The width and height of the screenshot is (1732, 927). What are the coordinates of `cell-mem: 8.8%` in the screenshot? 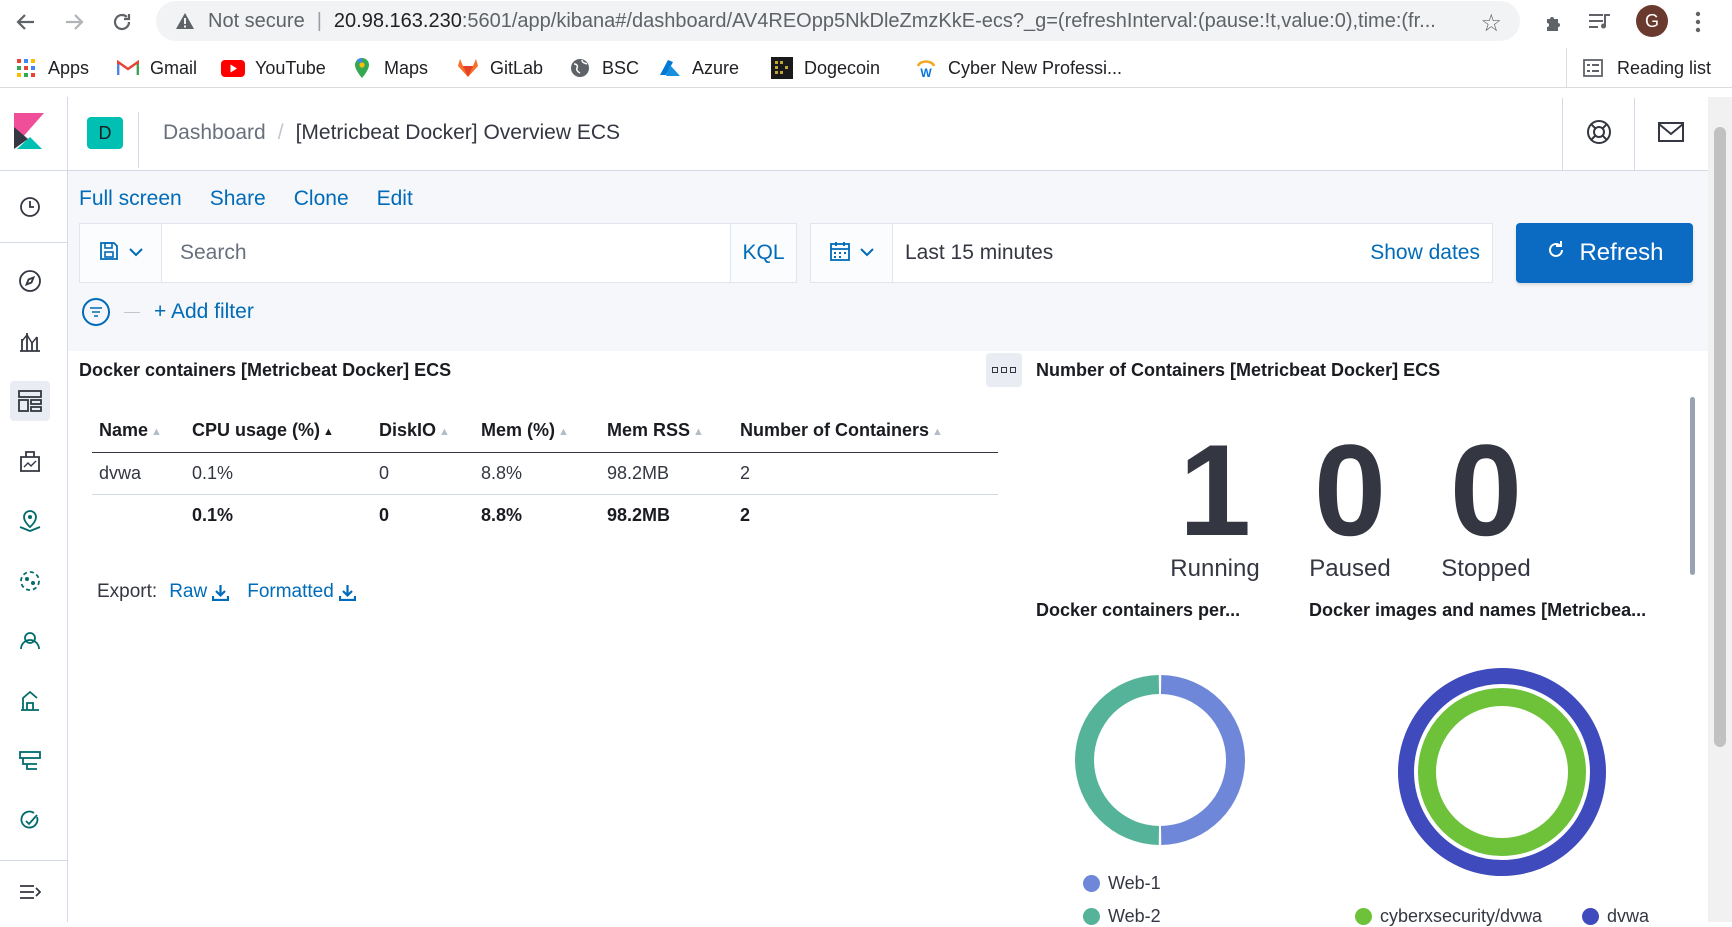 It's located at (537, 473).